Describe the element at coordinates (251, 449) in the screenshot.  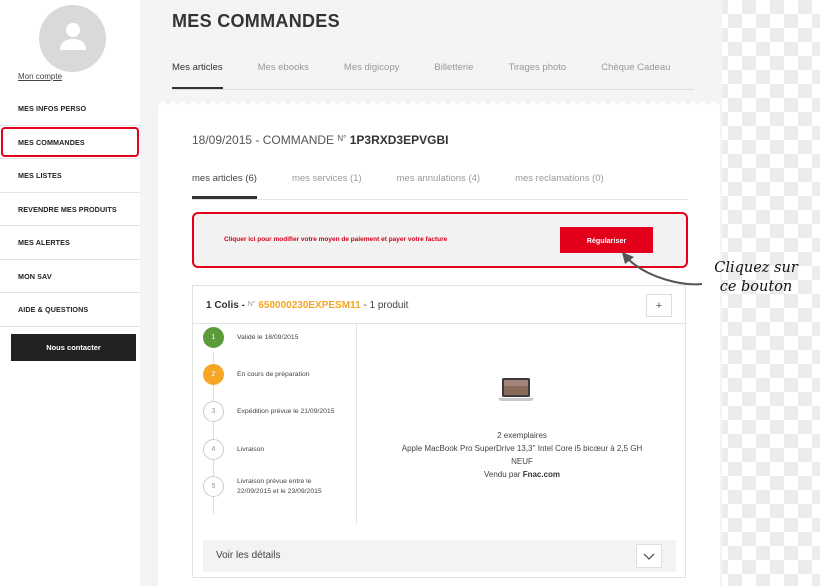
I see `step-label: Livraison` at that location.